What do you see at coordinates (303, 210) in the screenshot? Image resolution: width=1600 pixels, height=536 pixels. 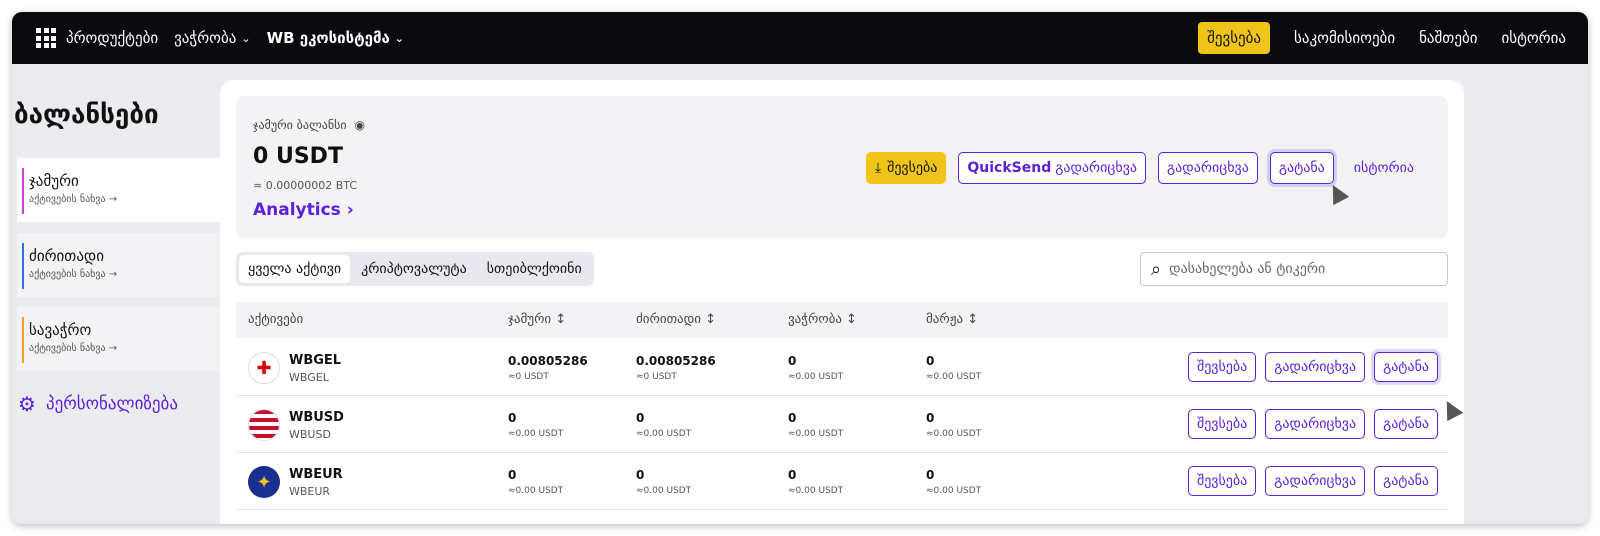 I see `analytics-link: Analytics ›` at bounding box center [303, 210].